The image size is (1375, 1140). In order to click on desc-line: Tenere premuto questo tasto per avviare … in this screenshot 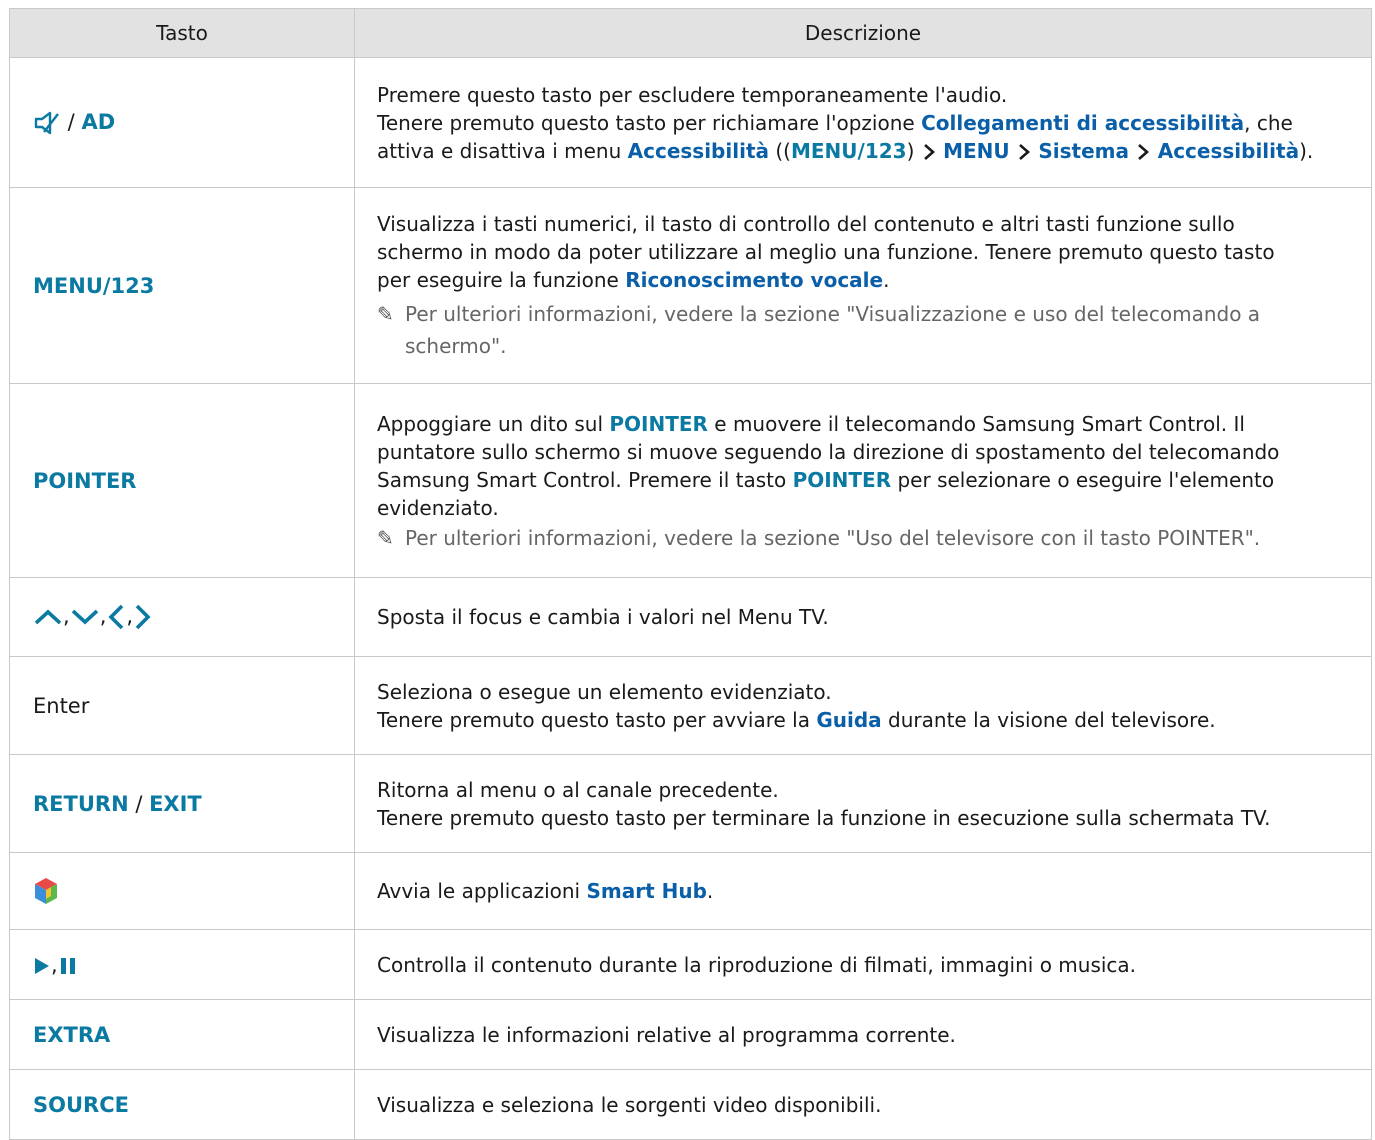, I will do `click(863, 720)`.